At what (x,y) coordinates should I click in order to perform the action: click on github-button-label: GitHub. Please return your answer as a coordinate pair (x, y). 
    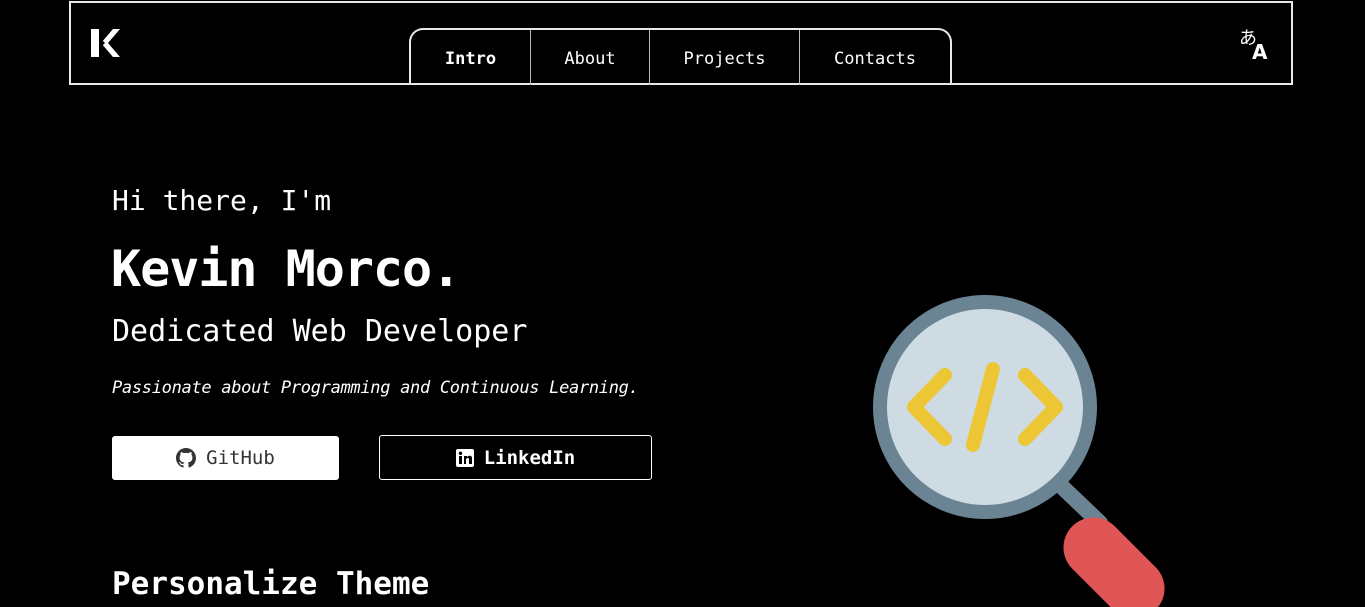
    Looking at the image, I should click on (240, 458).